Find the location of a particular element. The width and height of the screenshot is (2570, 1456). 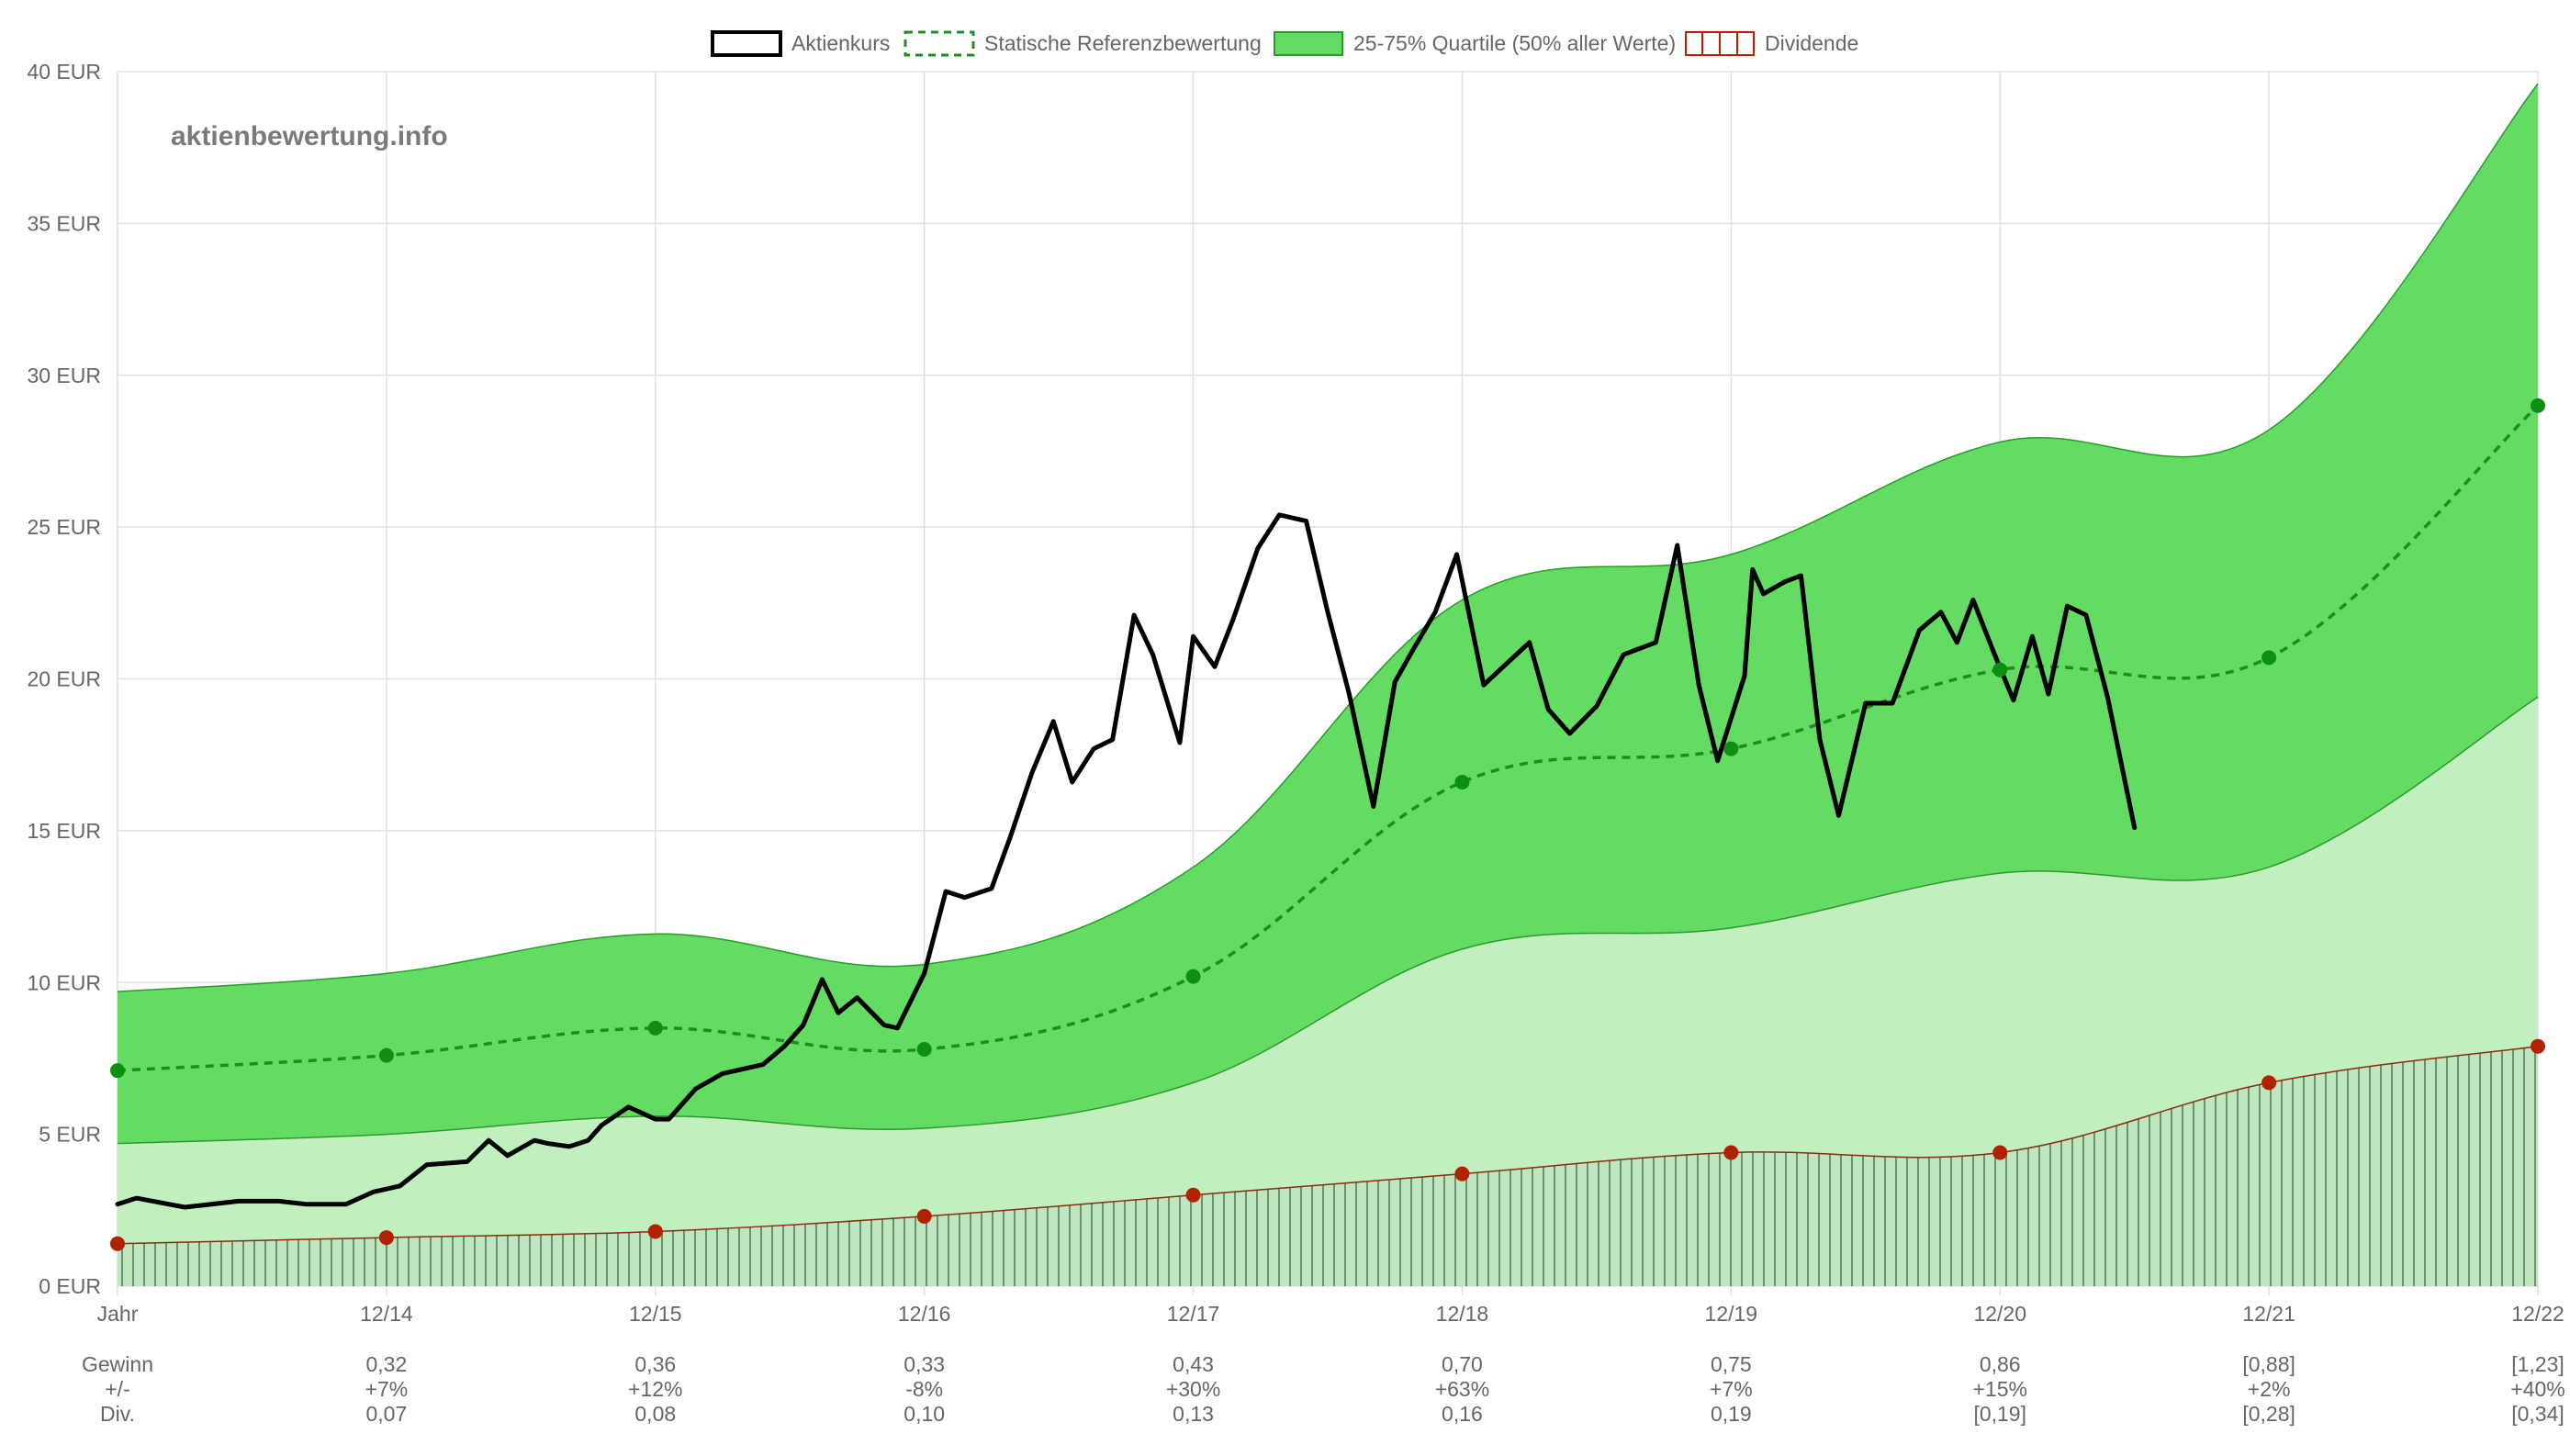

legend-label-price: Aktienkurs is located at coordinates (840, 43).